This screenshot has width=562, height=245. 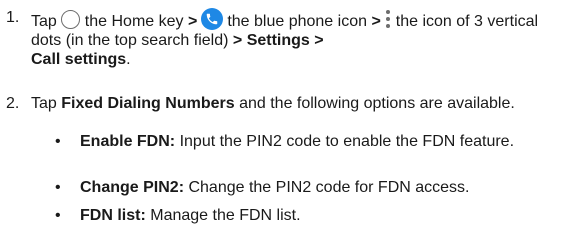 What do you see at coordinates (329, 187) in the screenshot?
I see `option-desc: Change the PIN2 code for FDN access.` at bounding box center [329, 187].